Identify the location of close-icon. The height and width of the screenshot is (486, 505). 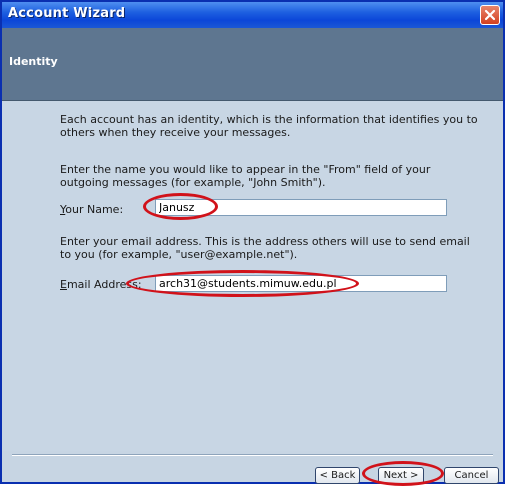
(490, 15).